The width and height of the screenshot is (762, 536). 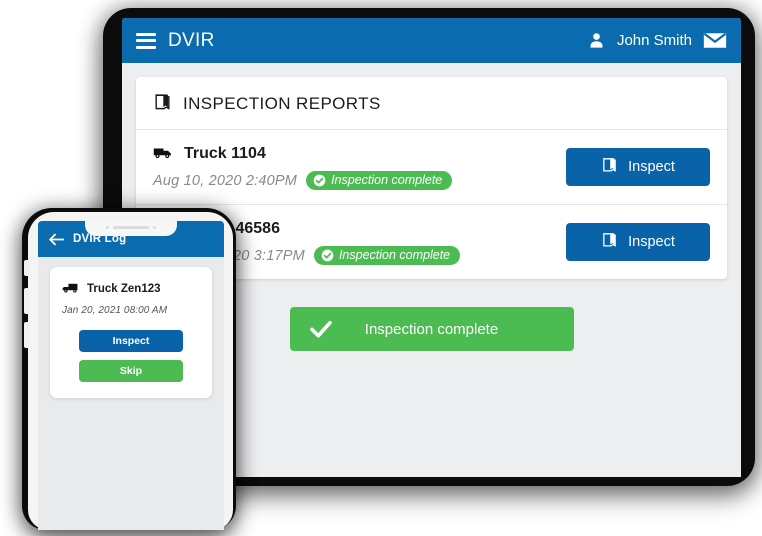 What do you see at coordinates (26, 335) in the screenshot?
I see `phone-volume-down-button` at bounding box center [26, 335].